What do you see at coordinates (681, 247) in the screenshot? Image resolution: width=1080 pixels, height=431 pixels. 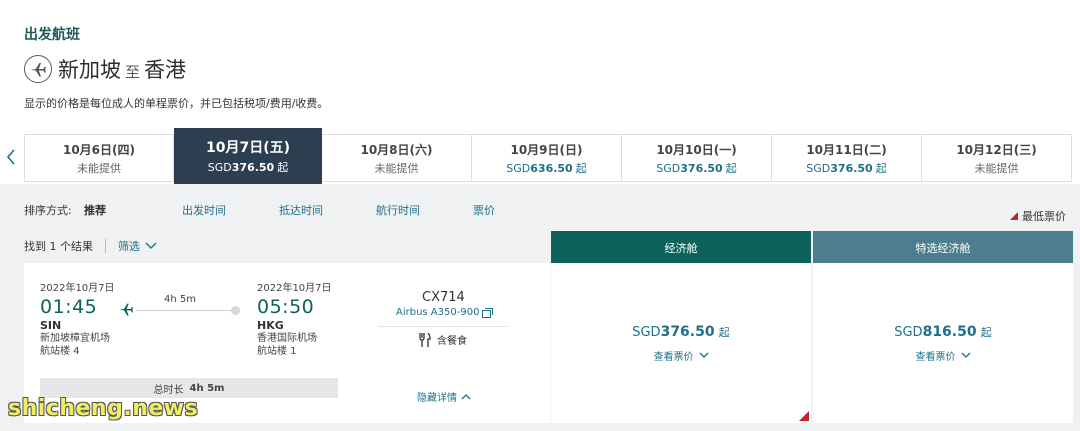 I see `cabin-header-economy: 经济舱` at bounding box center [681, 247].